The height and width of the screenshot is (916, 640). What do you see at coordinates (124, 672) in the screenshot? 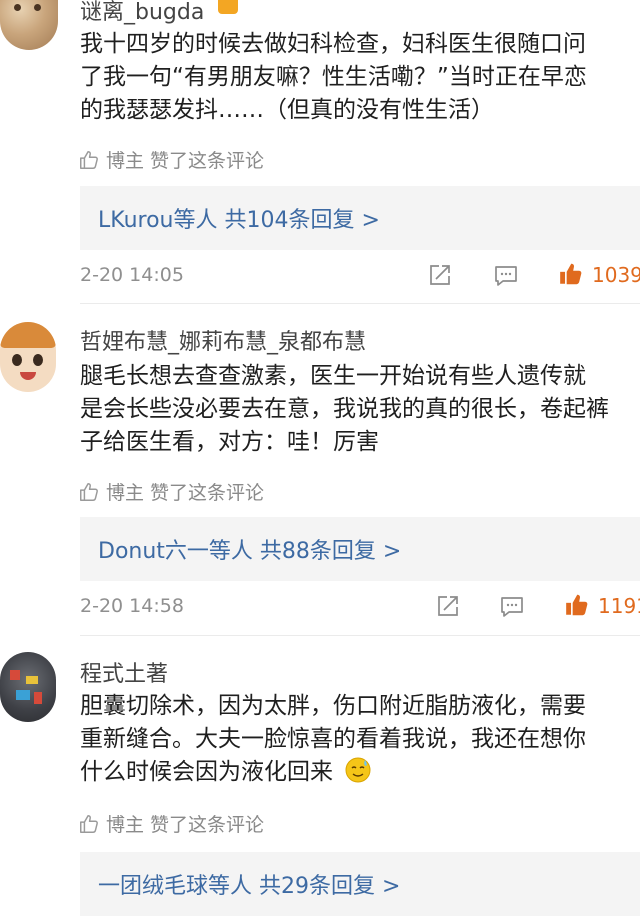
I see `username: 程式土著` at bounding box center [124, 672].